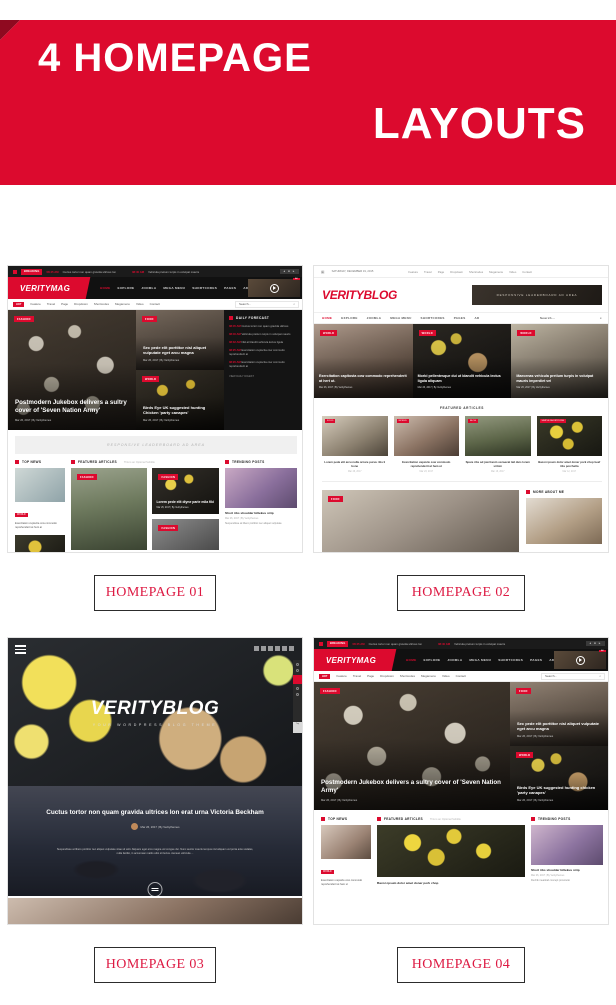  I want to click on homepage-04-caption: HOMEPAGE 04, so click(461, 965).